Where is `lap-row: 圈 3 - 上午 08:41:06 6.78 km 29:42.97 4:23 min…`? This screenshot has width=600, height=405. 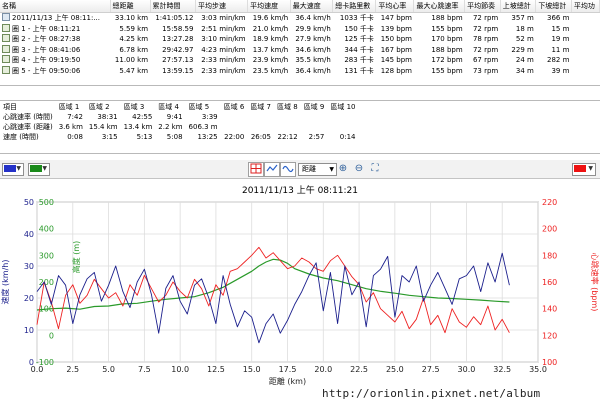
lap-row: 圈 3 - 上午 08:41:06 6.78 km 29:42.97 4:23 min… is located at coordinates (300, 50).